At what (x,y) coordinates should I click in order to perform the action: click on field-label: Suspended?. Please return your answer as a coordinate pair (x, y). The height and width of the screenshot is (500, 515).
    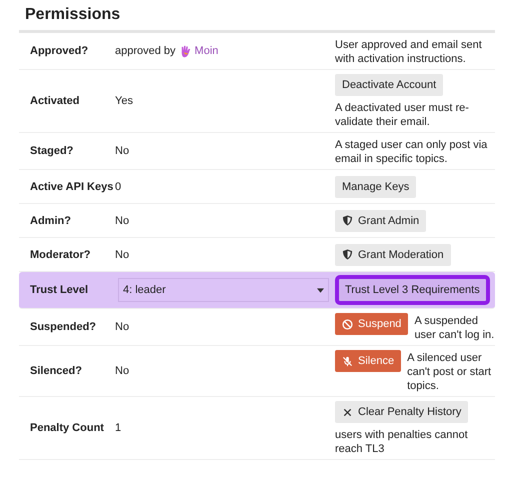
    Looking at the image, I should click on (63, 327).